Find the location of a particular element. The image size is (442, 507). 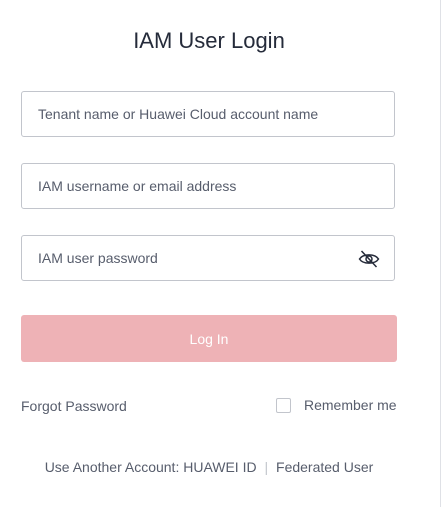

forgot-password-link: Forgot Password is located at coordinates (74, 406).